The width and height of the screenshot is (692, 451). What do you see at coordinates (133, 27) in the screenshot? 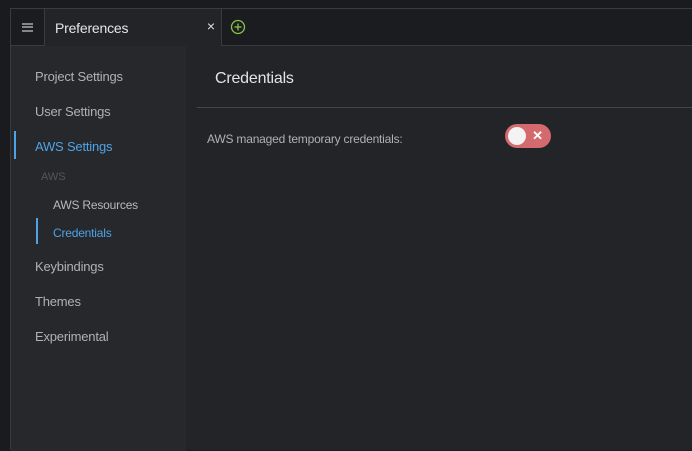
I see `tab-preferences: Preferences ×` at bounding box center [133, 27].